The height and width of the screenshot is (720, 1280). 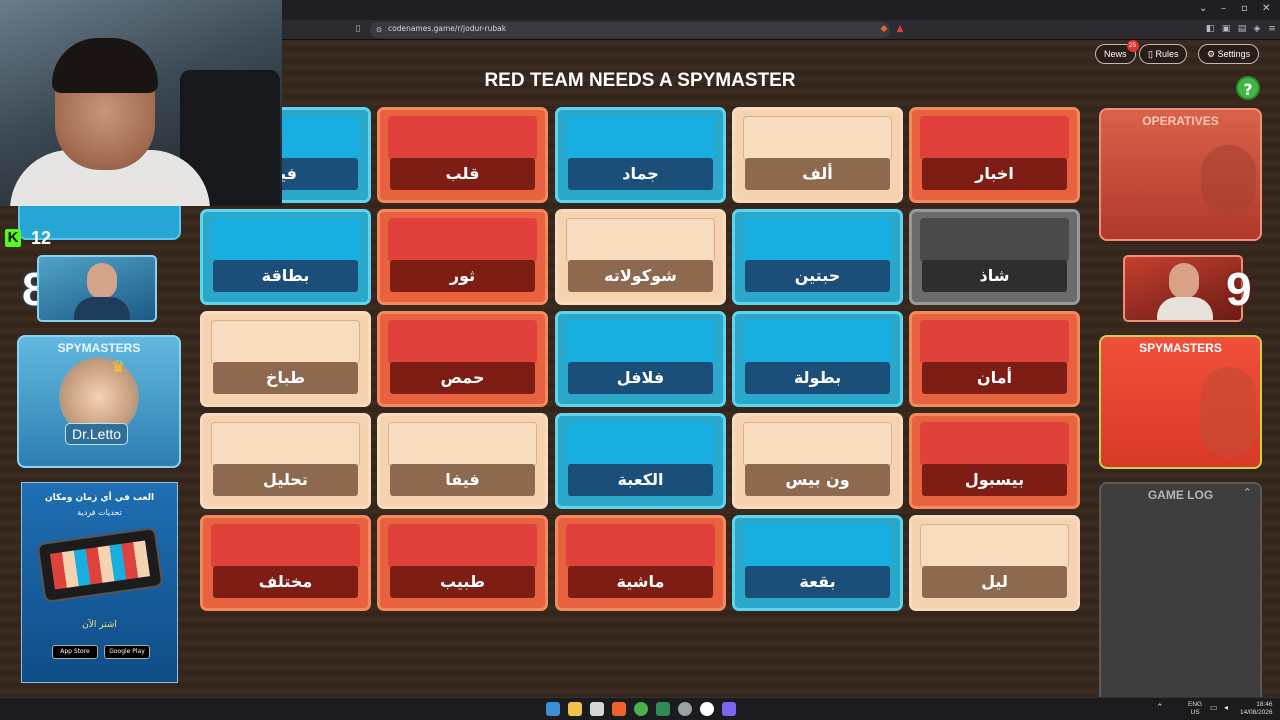 What do you see at coordinates (1228, 412) in the screenshot?
I see `spymaster-silhouette` at bounding box center [1228, 412].